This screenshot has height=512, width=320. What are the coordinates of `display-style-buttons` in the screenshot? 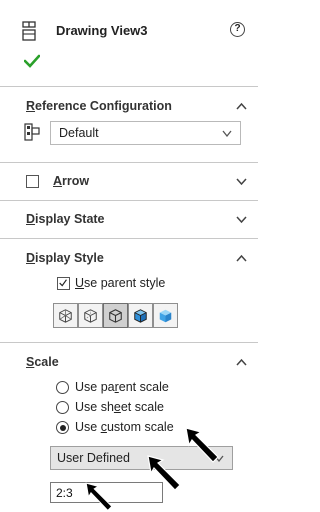 It's located at (116, 316).